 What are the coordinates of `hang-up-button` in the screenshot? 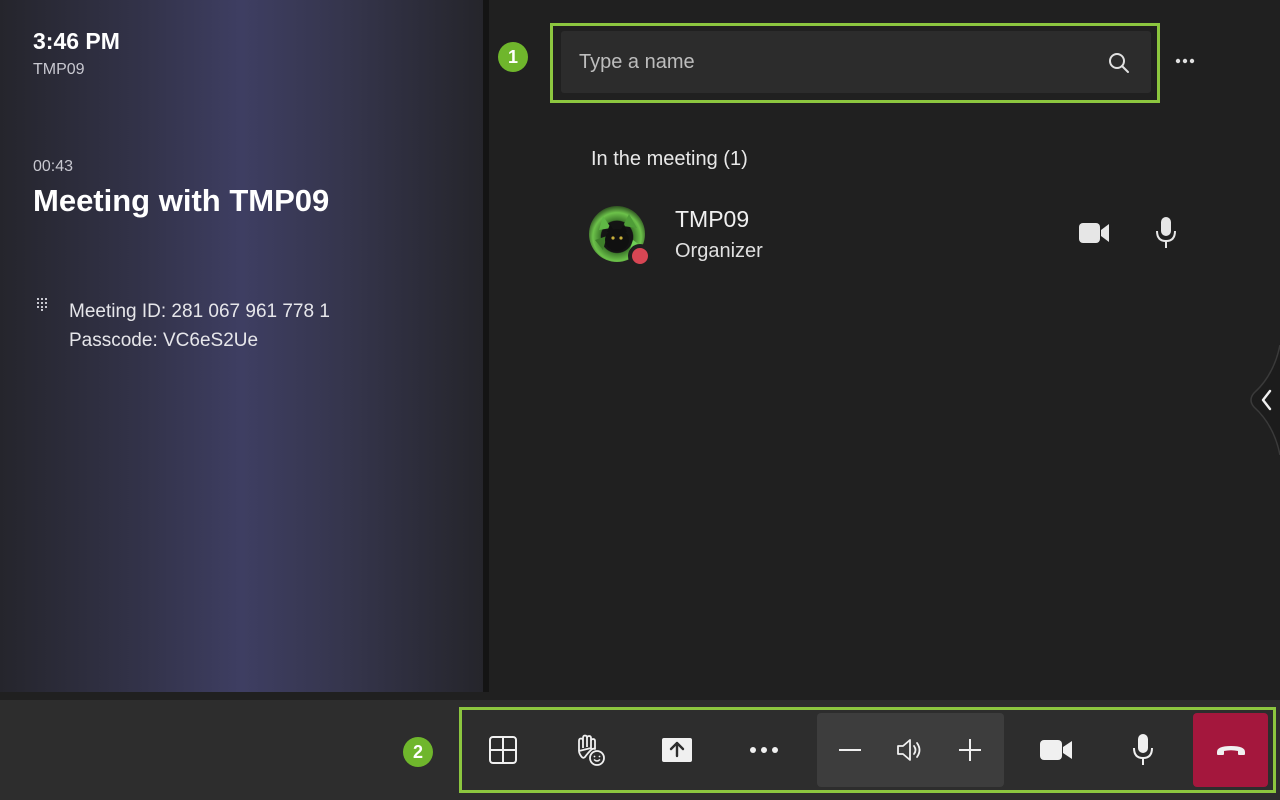 It's located at (1230, 750).